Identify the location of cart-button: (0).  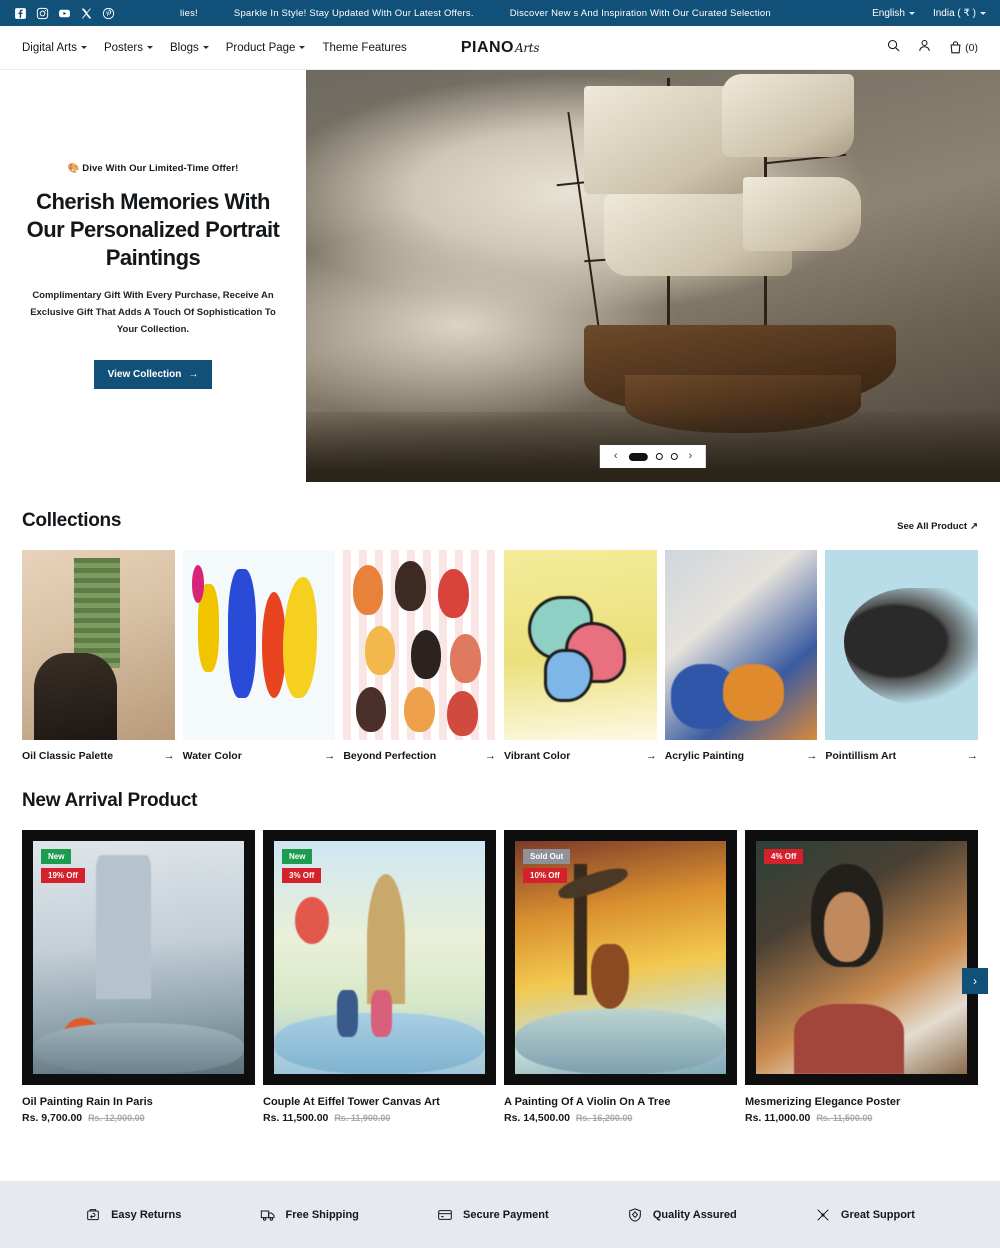
(963, 47).